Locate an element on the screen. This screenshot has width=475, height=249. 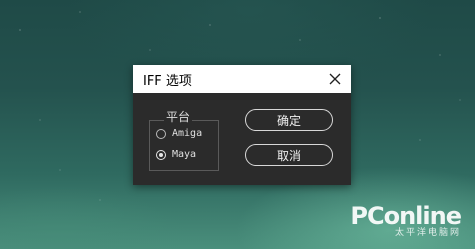
watermark-subtitle: 太平洋电脑网 is located at coordinates (427, 233).